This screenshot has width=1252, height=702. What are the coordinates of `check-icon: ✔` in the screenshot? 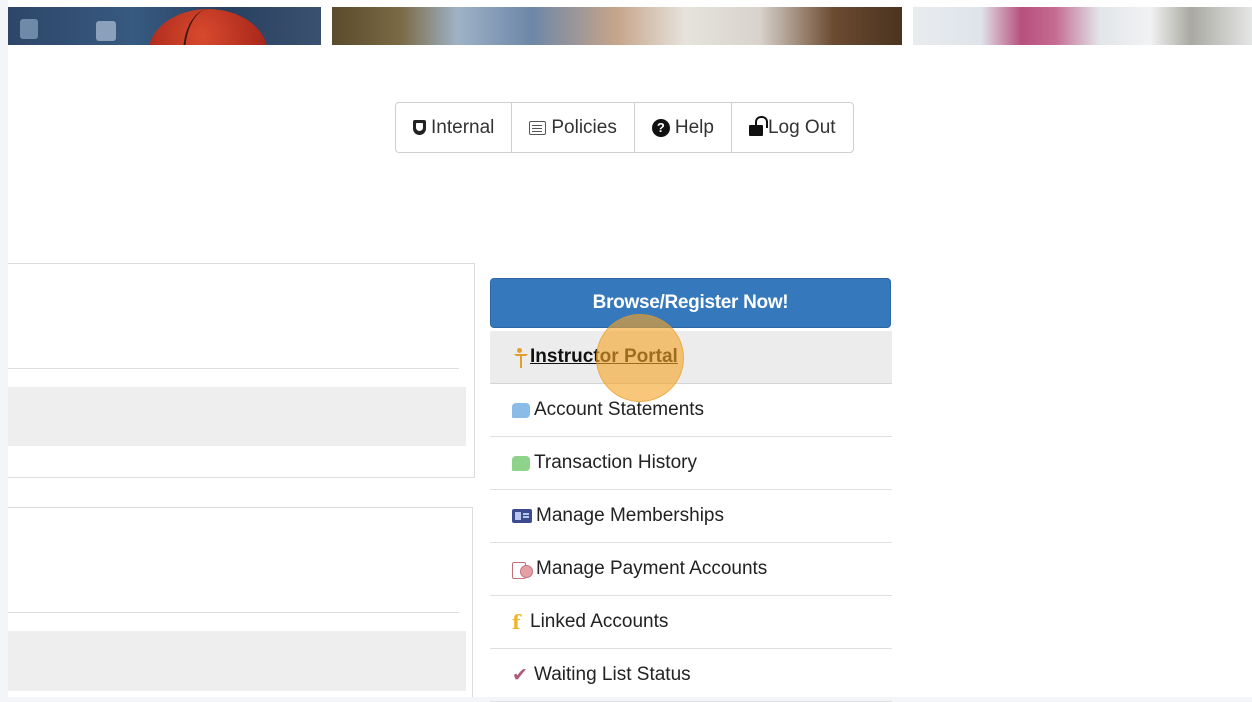 It's located at (520, 675).